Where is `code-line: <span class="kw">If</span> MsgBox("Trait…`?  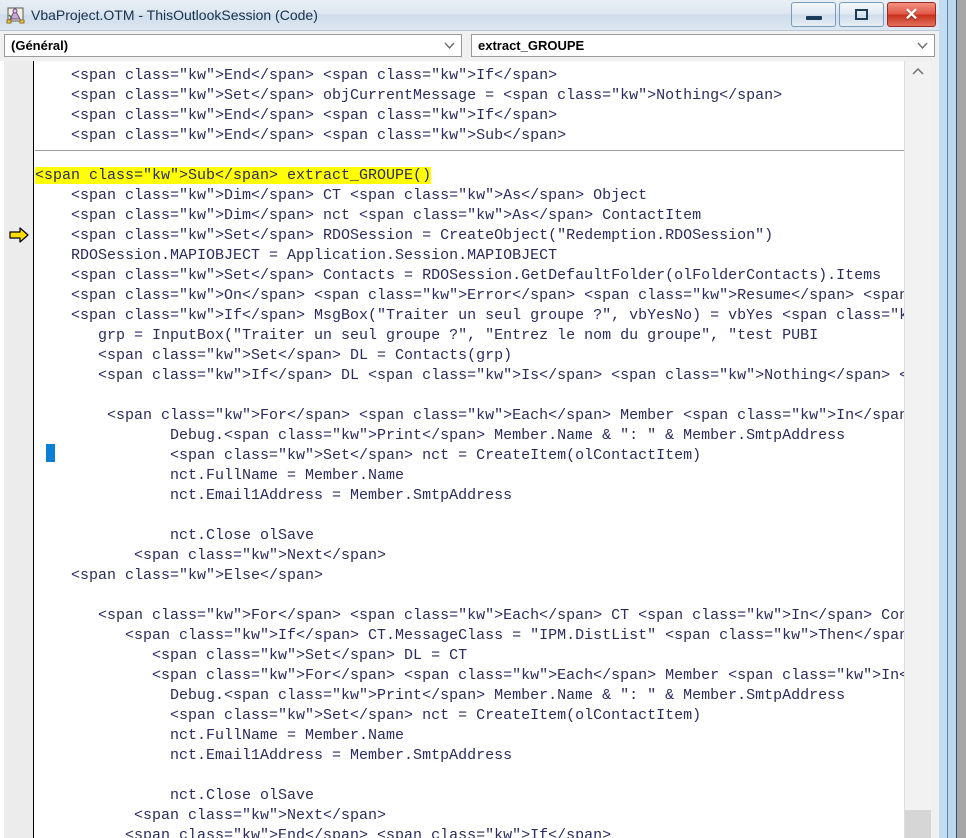
code-line: <span class="kw">If</span> MsgBox("Trait… is located at coordinates (469, 316).